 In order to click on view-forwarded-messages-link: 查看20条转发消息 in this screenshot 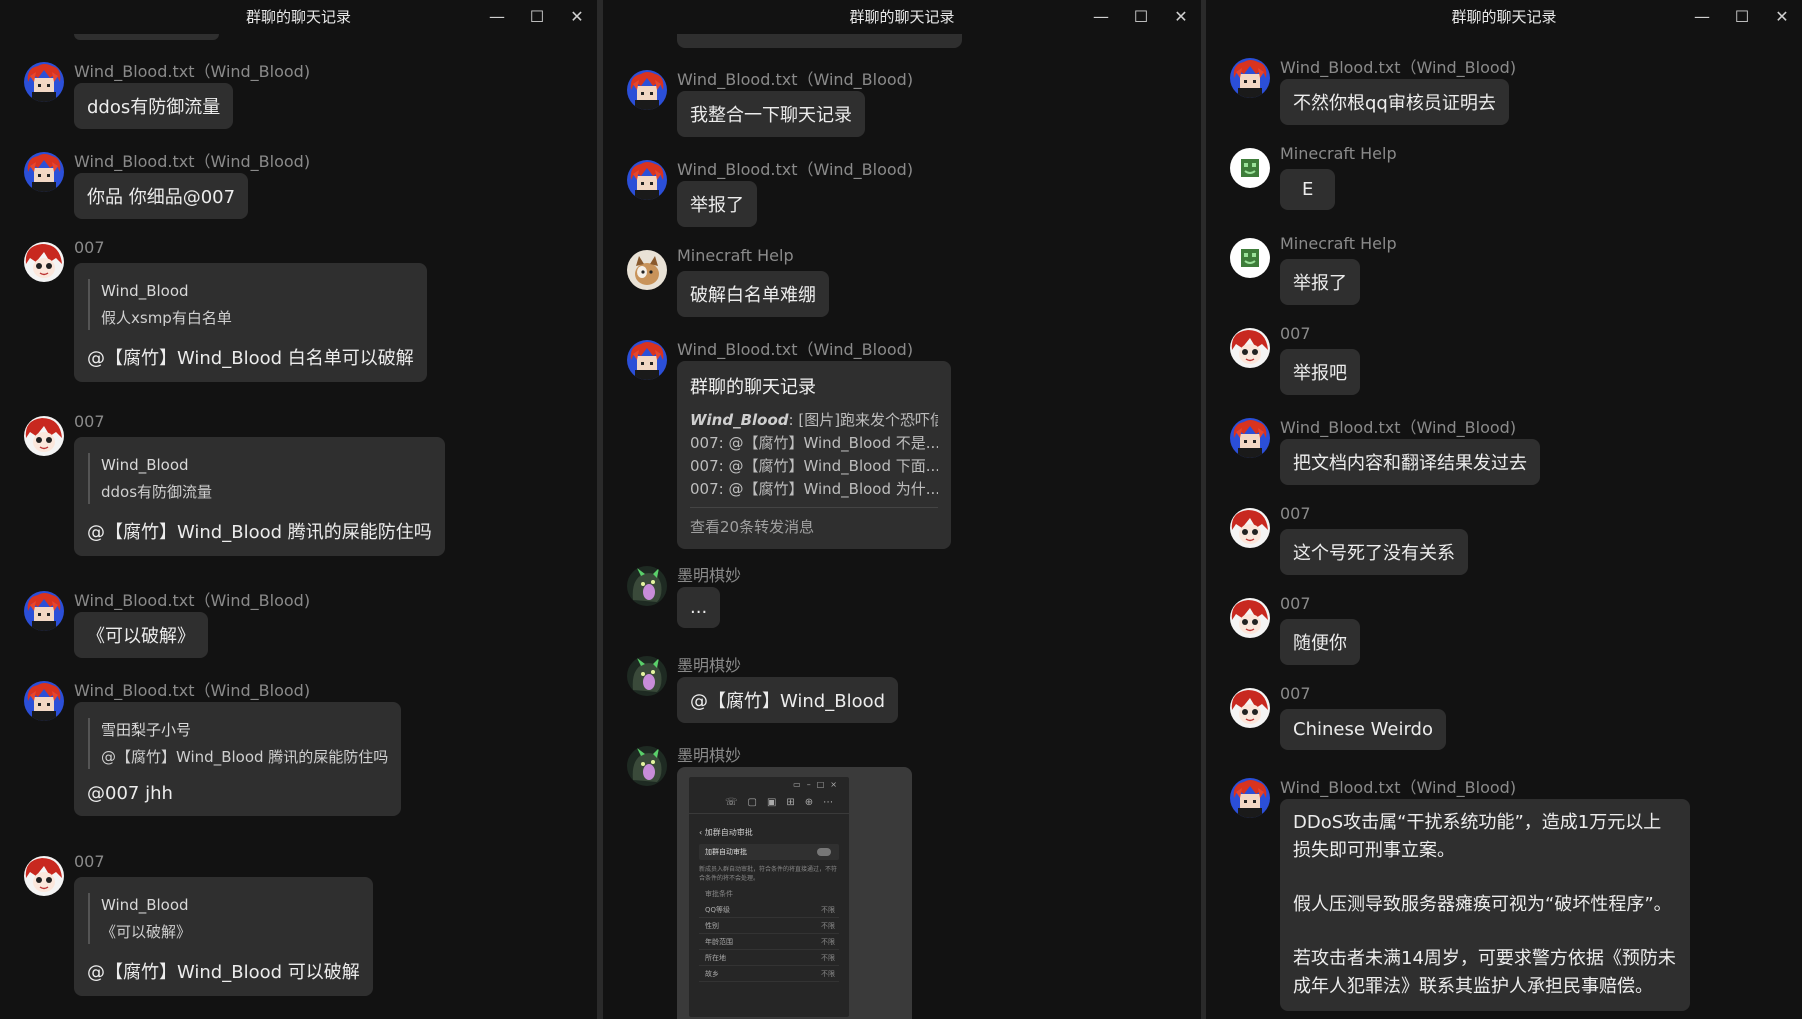, I will do `click(814, 522)`.